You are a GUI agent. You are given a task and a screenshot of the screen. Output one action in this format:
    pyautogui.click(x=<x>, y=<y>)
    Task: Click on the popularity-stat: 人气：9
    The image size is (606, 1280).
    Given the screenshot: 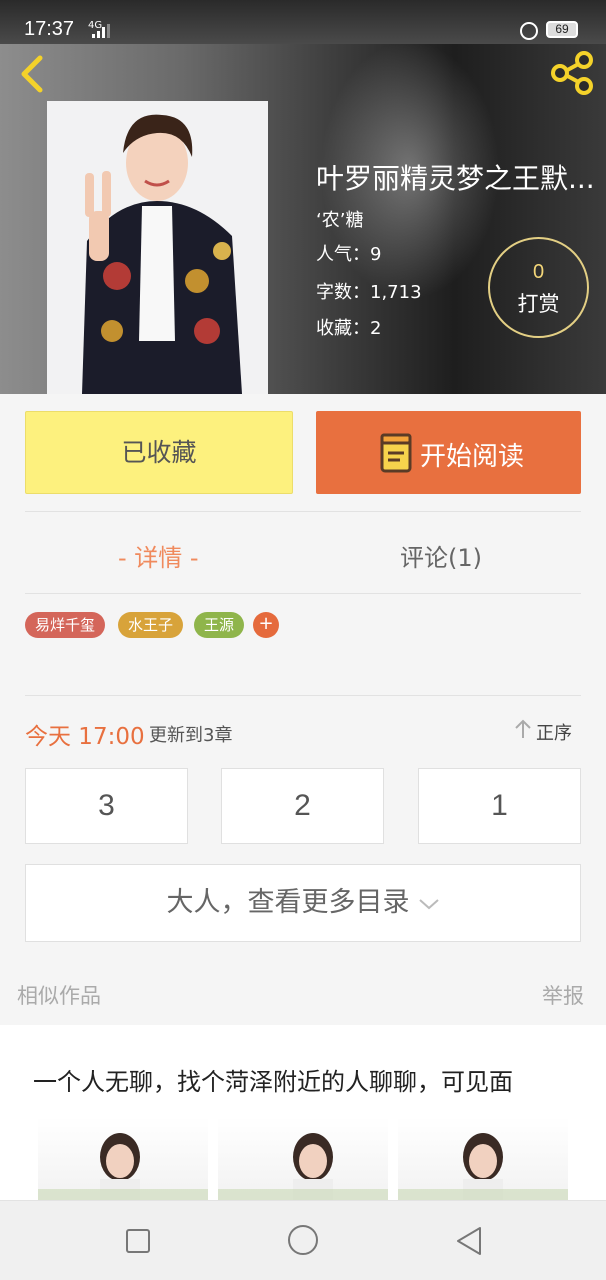 What is the action you would take?
    pyautogui.click(x=348, y=253)
    